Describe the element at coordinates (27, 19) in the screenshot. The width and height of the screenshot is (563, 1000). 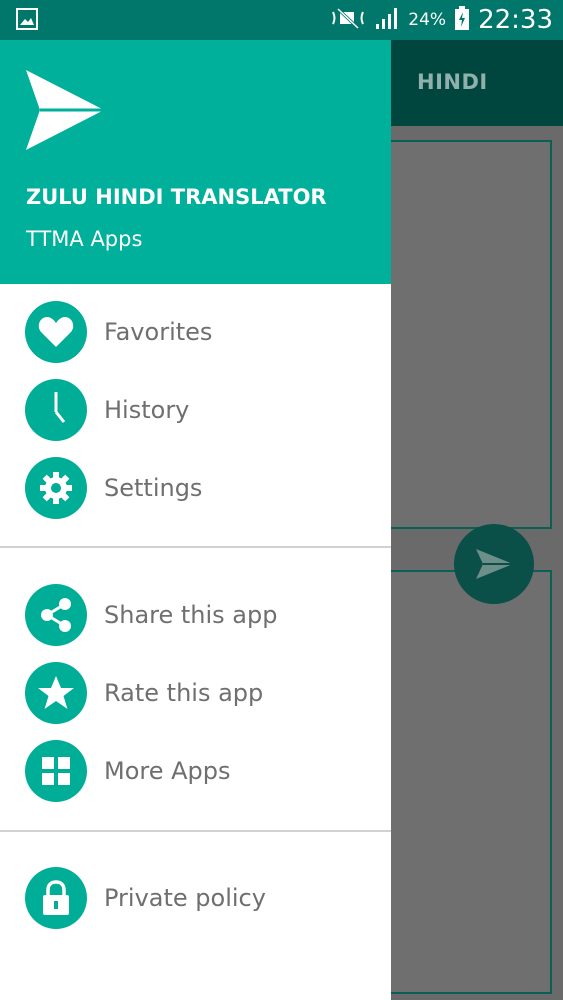
I see `gallery-icon` at that location.